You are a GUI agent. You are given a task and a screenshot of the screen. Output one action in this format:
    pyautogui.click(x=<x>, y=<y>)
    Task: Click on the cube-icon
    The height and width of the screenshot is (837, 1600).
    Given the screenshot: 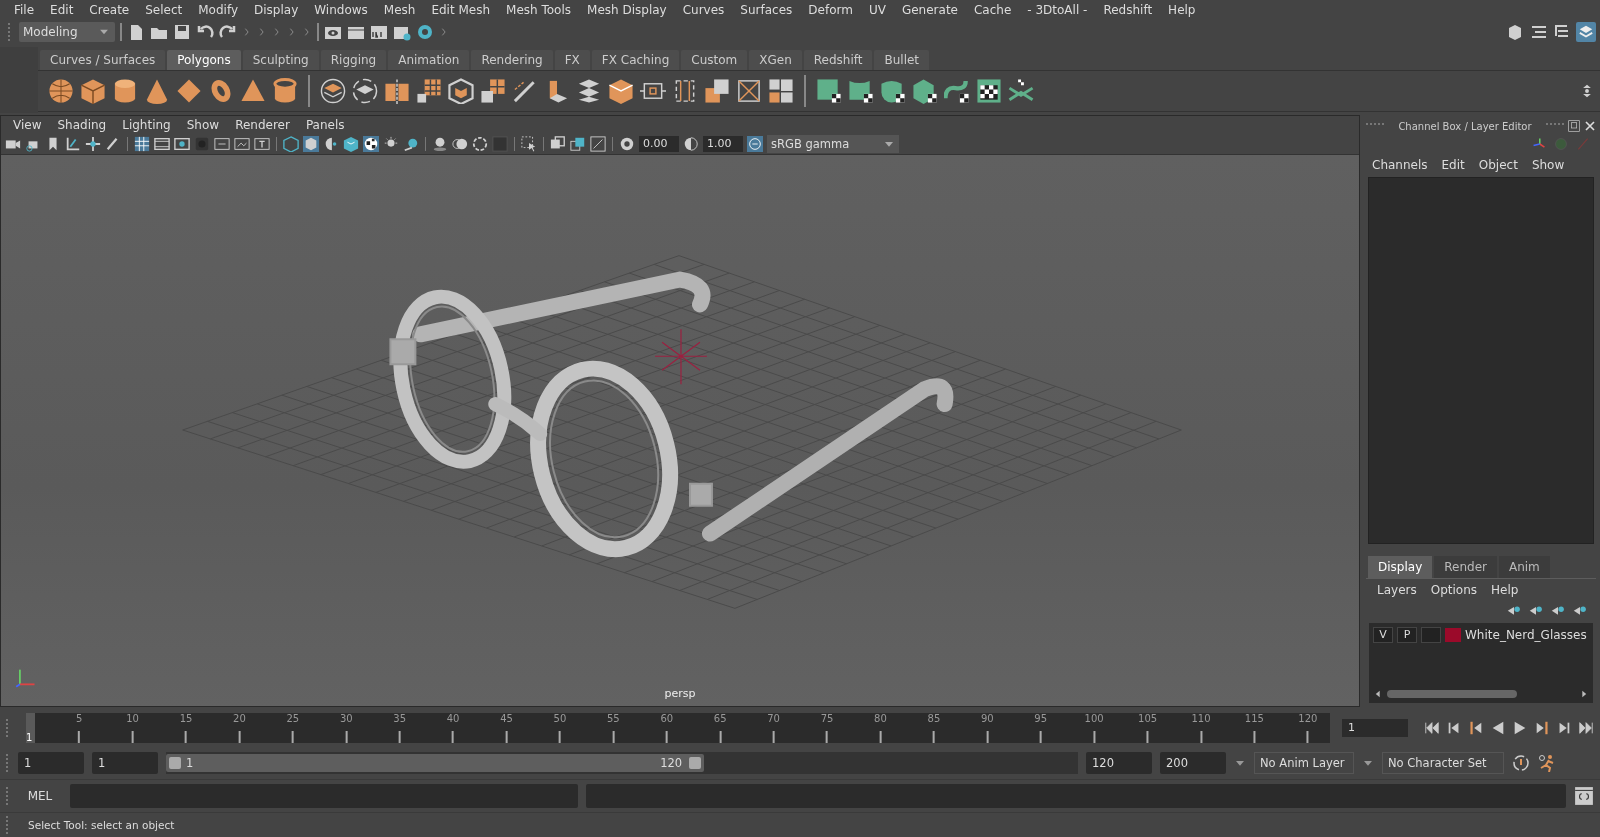 What is the action you would take?
    pyautogui.click(x=93, y=91)
    